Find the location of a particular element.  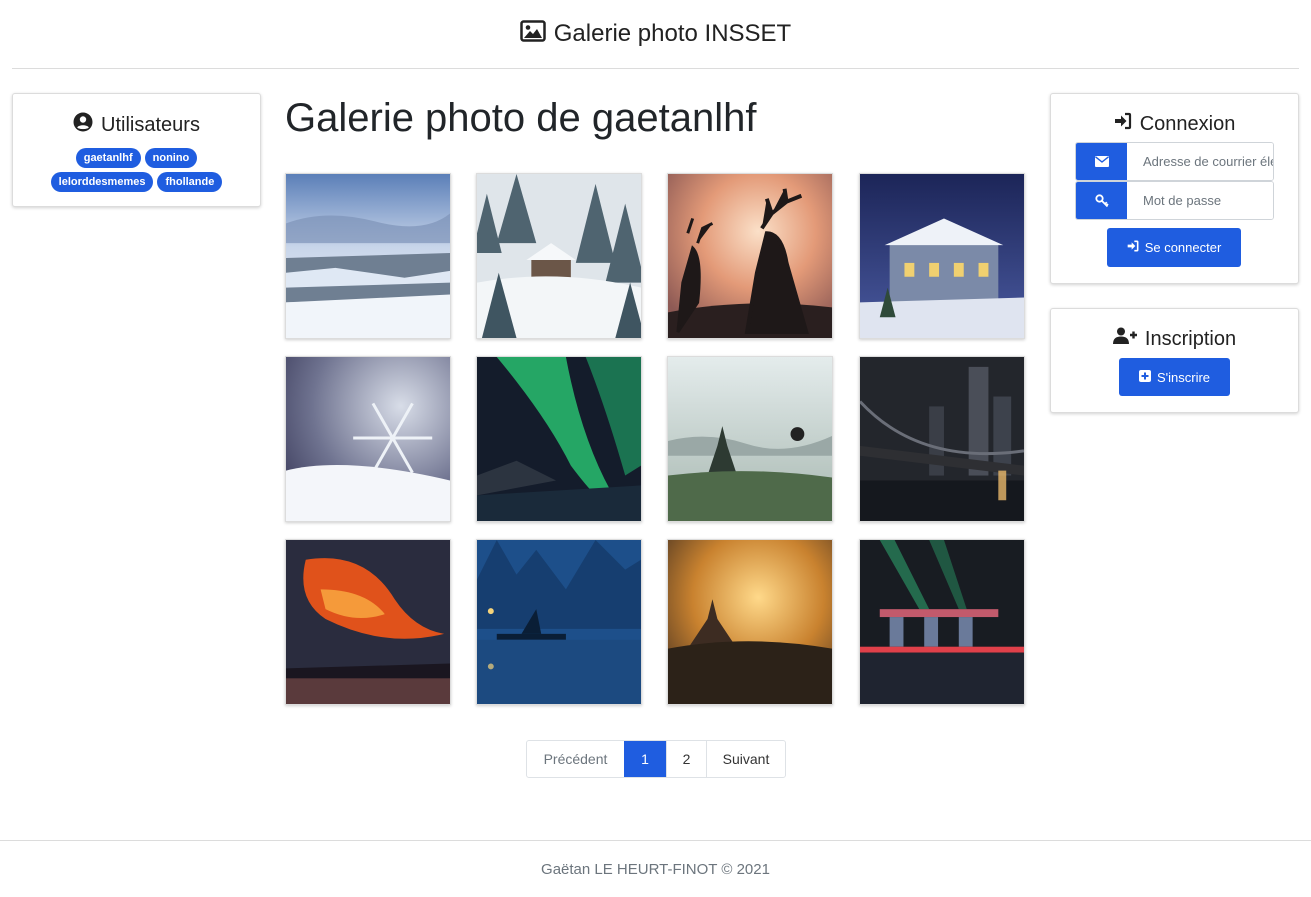

users-card-title: Utilisateurs is located at coordinates (136, 125).